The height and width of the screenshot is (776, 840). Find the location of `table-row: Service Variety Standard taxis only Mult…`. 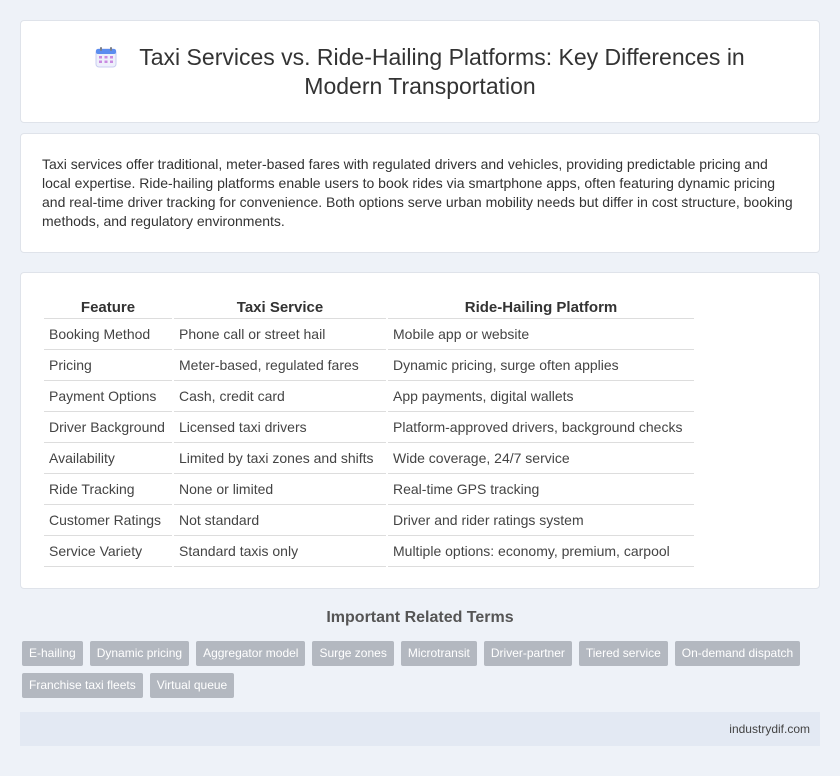

table-row: Service Variety Standard taxis only Mult… is located at coordinates (369, 551).